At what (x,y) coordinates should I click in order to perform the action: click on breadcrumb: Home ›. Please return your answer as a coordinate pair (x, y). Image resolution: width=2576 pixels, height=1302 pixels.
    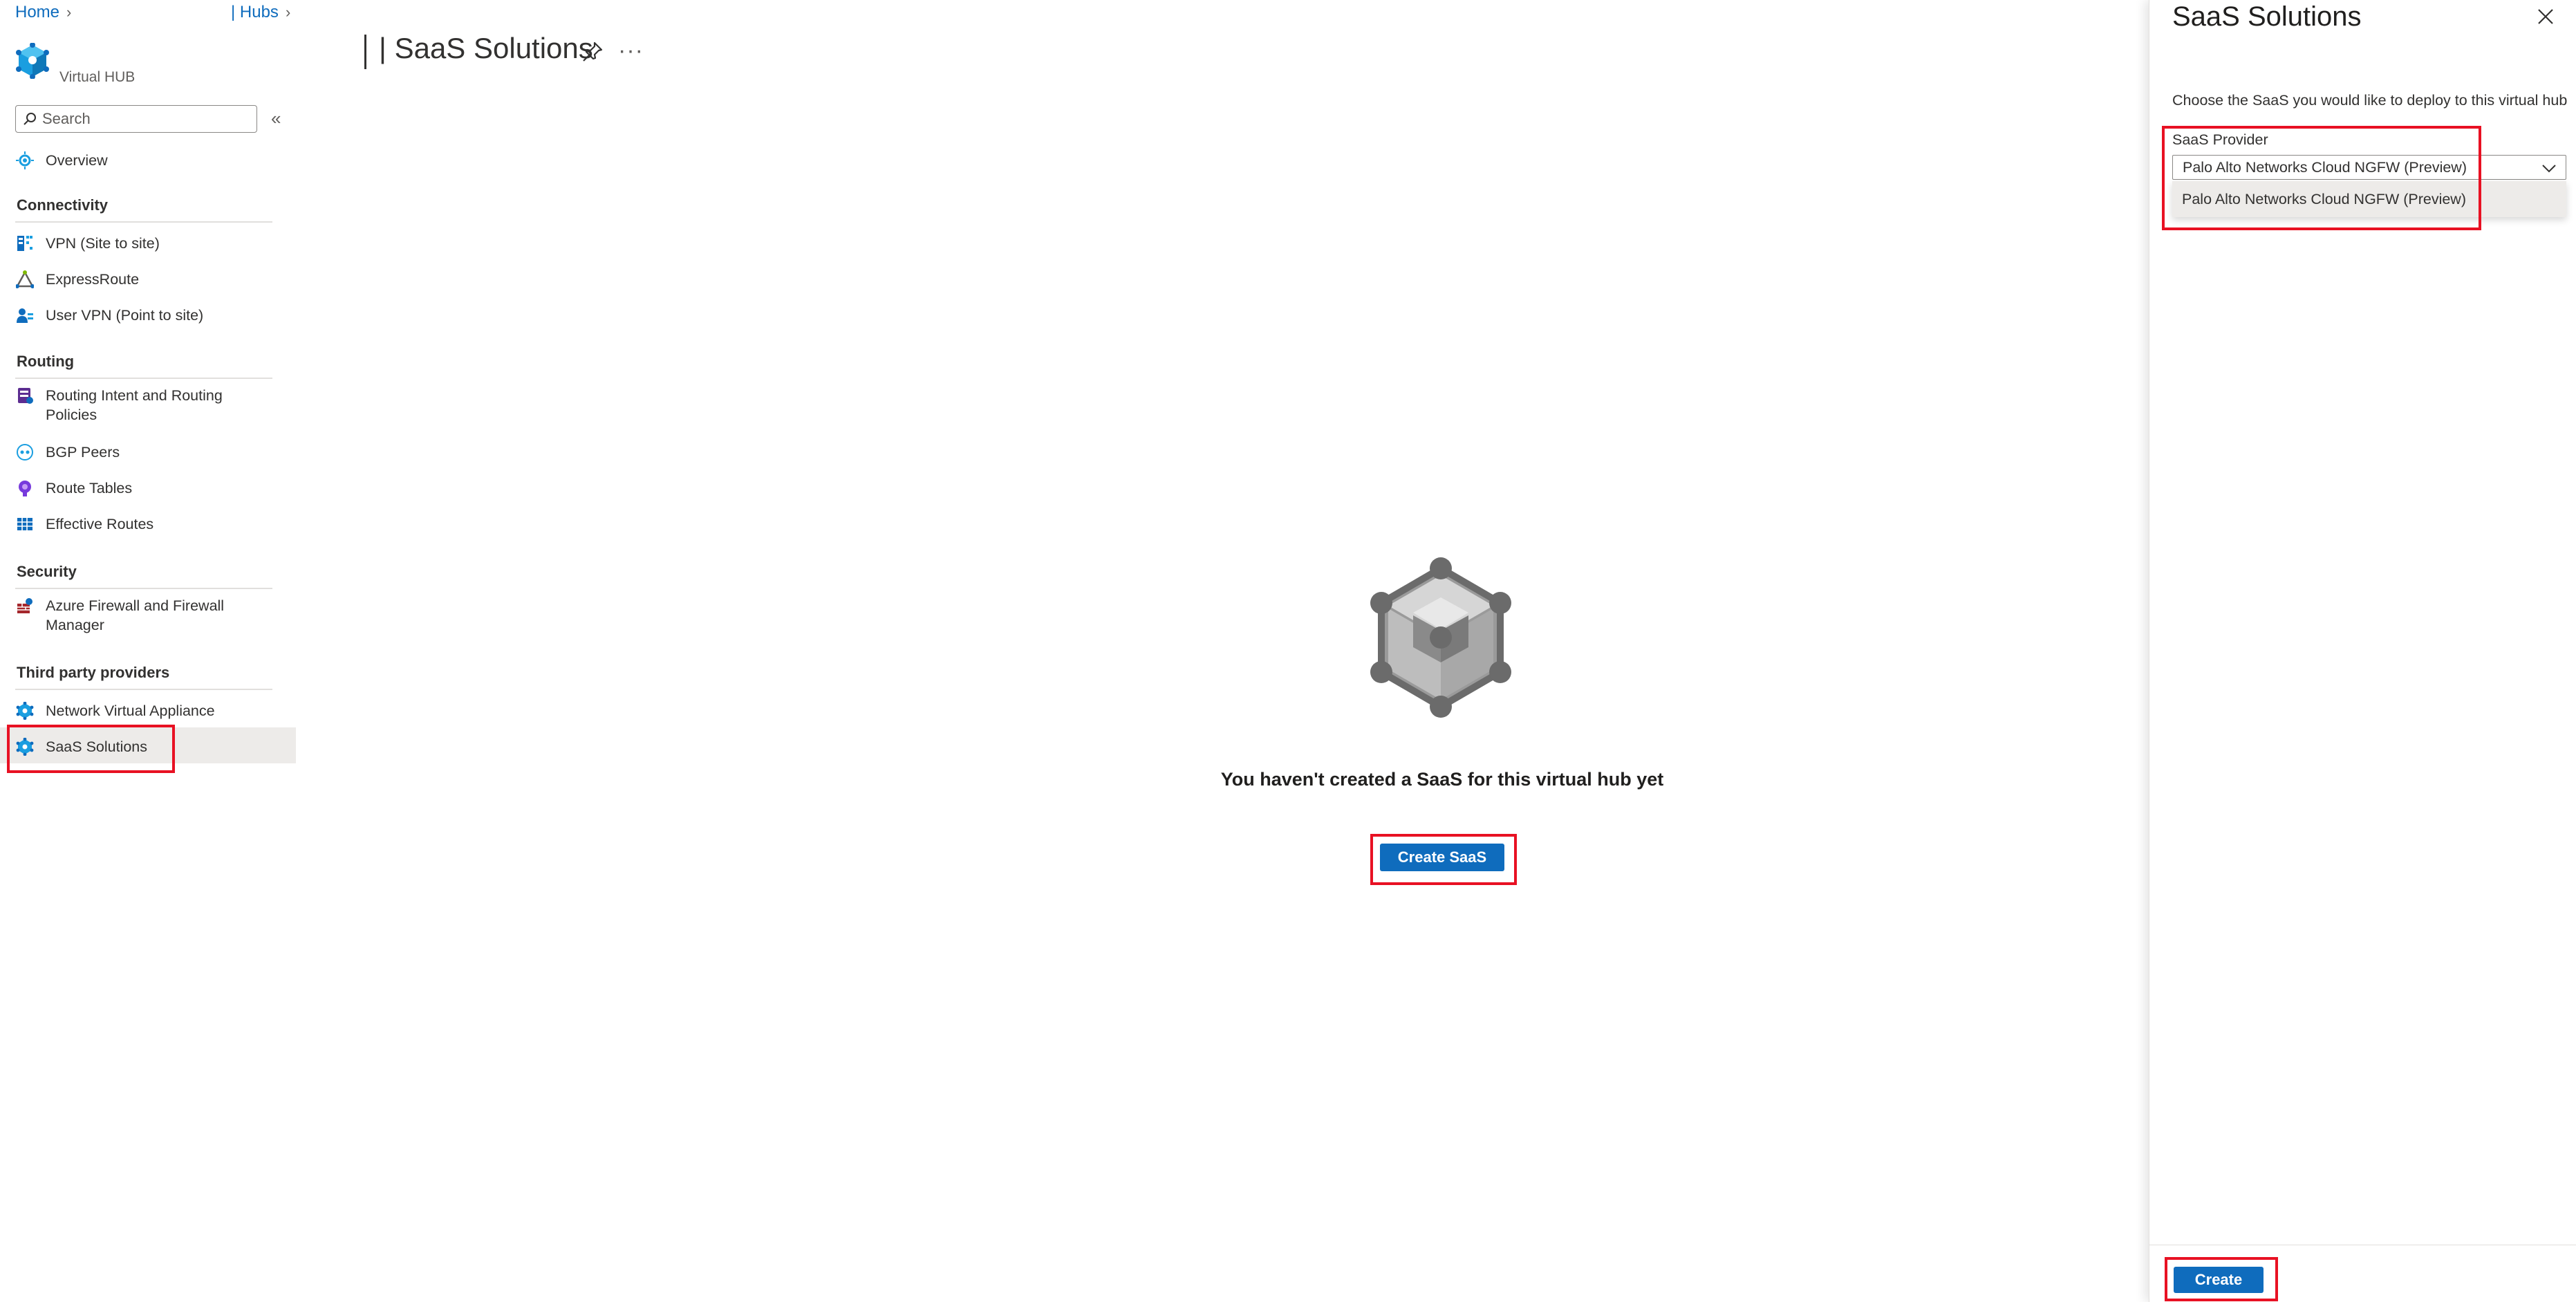
    Looking at the image, I should click on (43, 12).